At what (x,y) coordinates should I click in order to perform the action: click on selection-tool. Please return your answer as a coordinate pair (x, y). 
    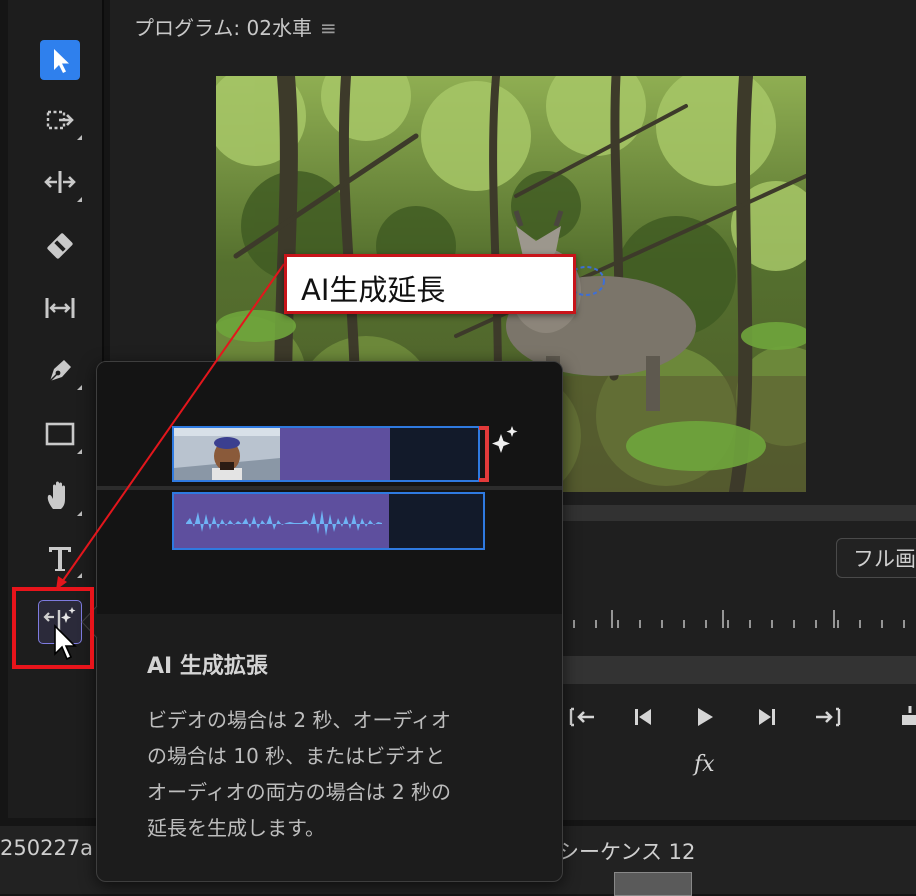
    Looking at the image, I should click on (60, 60).